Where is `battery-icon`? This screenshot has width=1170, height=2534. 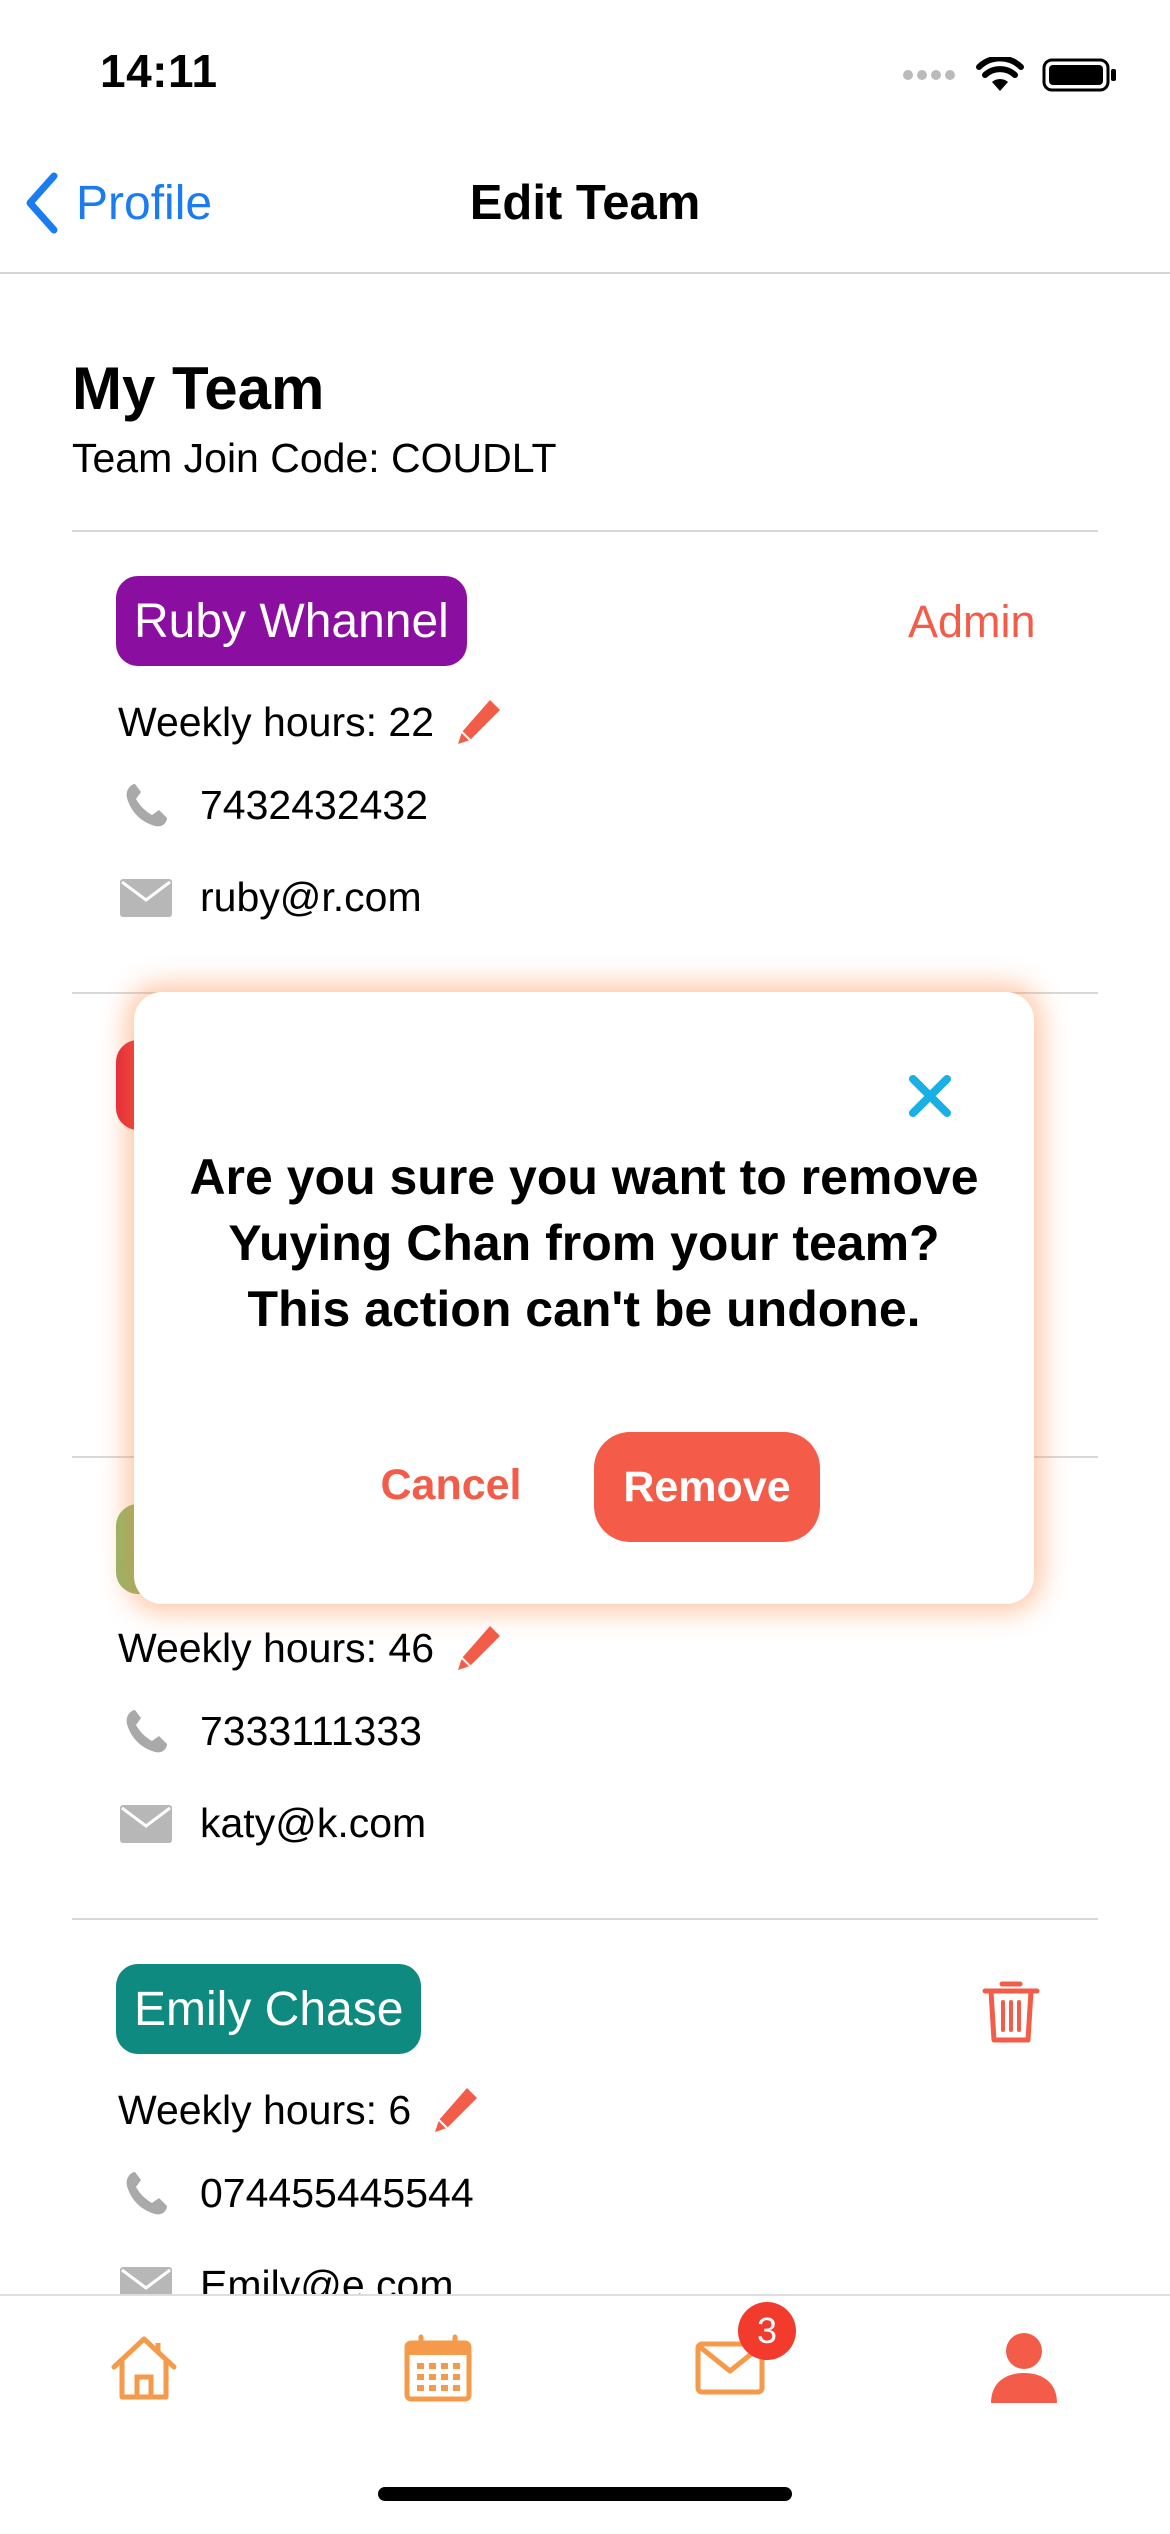 battery-icon is located at coordinates (1079, 75).